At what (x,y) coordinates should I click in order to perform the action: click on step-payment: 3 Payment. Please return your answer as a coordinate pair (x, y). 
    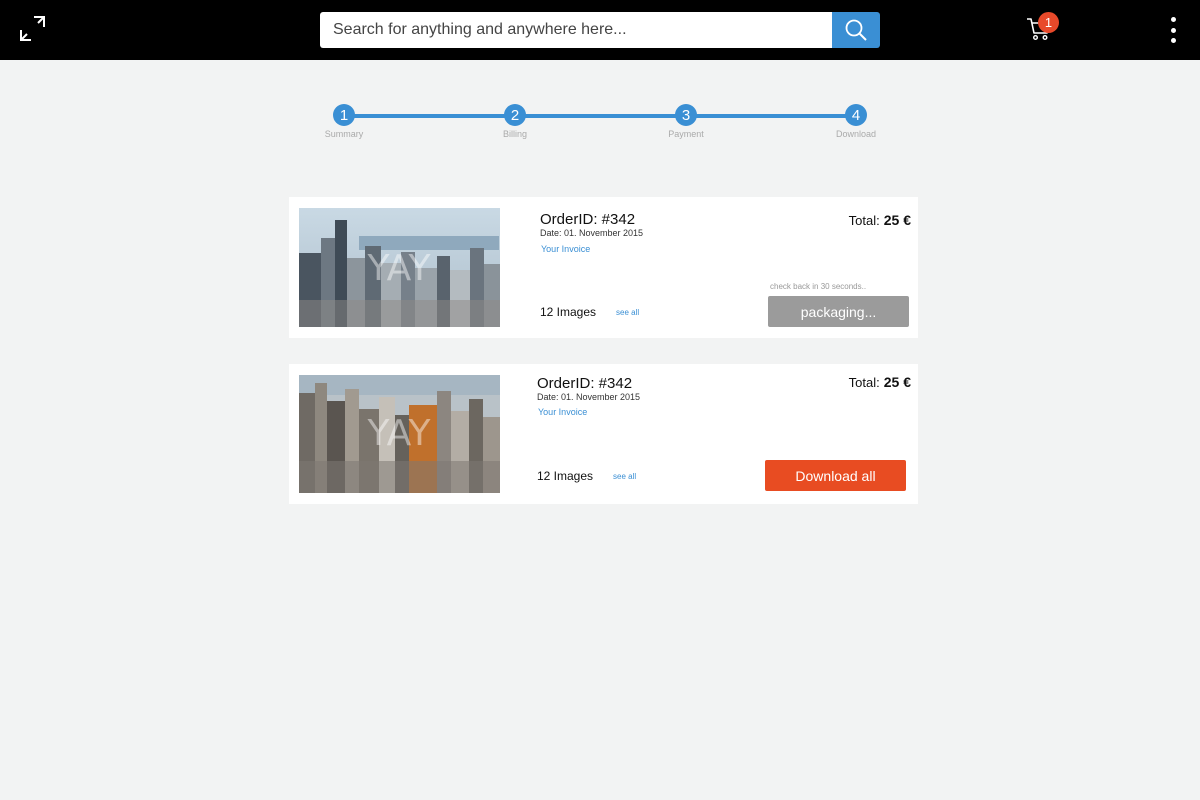
    Looking at the image, I should click on (686, 121).